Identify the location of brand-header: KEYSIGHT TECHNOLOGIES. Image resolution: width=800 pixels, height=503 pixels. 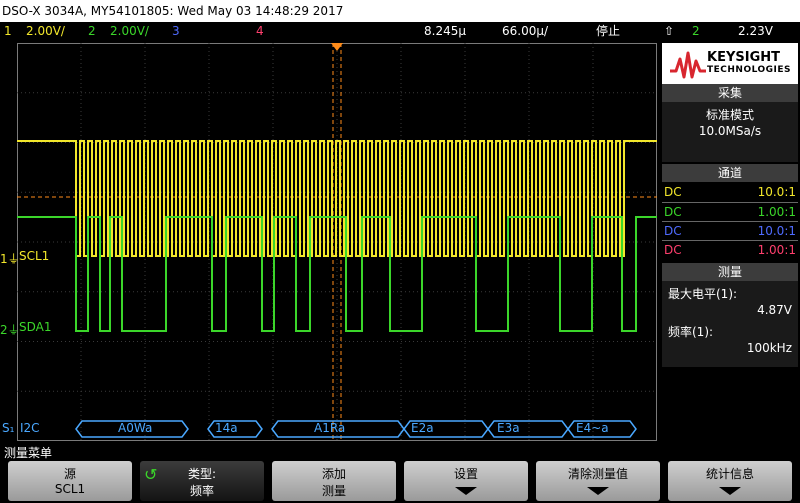
(730, 65).